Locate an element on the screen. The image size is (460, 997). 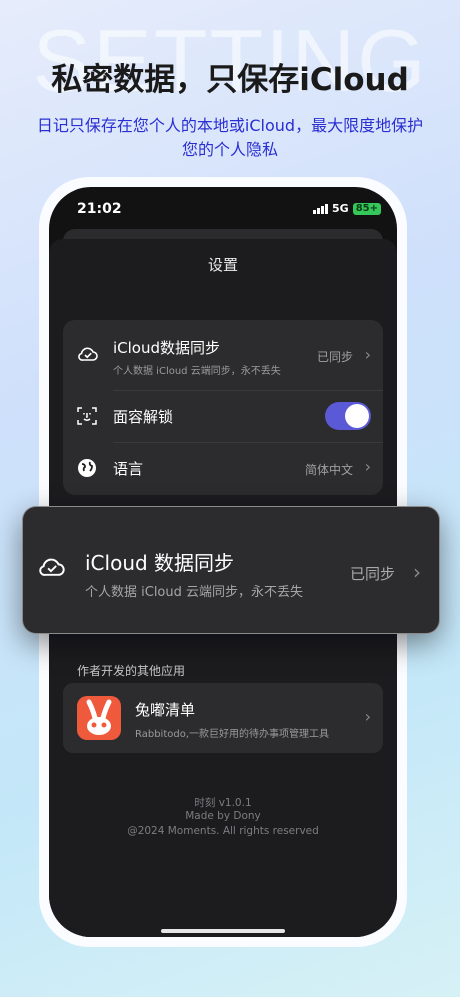
row-value-language: 简体中文 is located at coordinates (328, 470).